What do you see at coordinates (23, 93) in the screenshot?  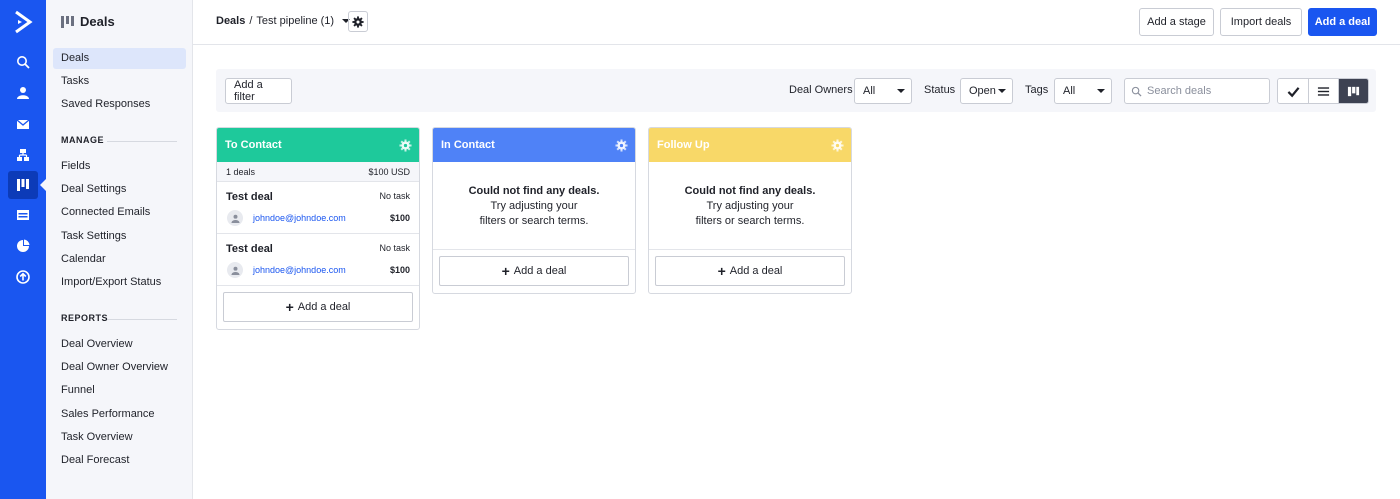 I see `contacts-icon` at bounding box center [23, 93].